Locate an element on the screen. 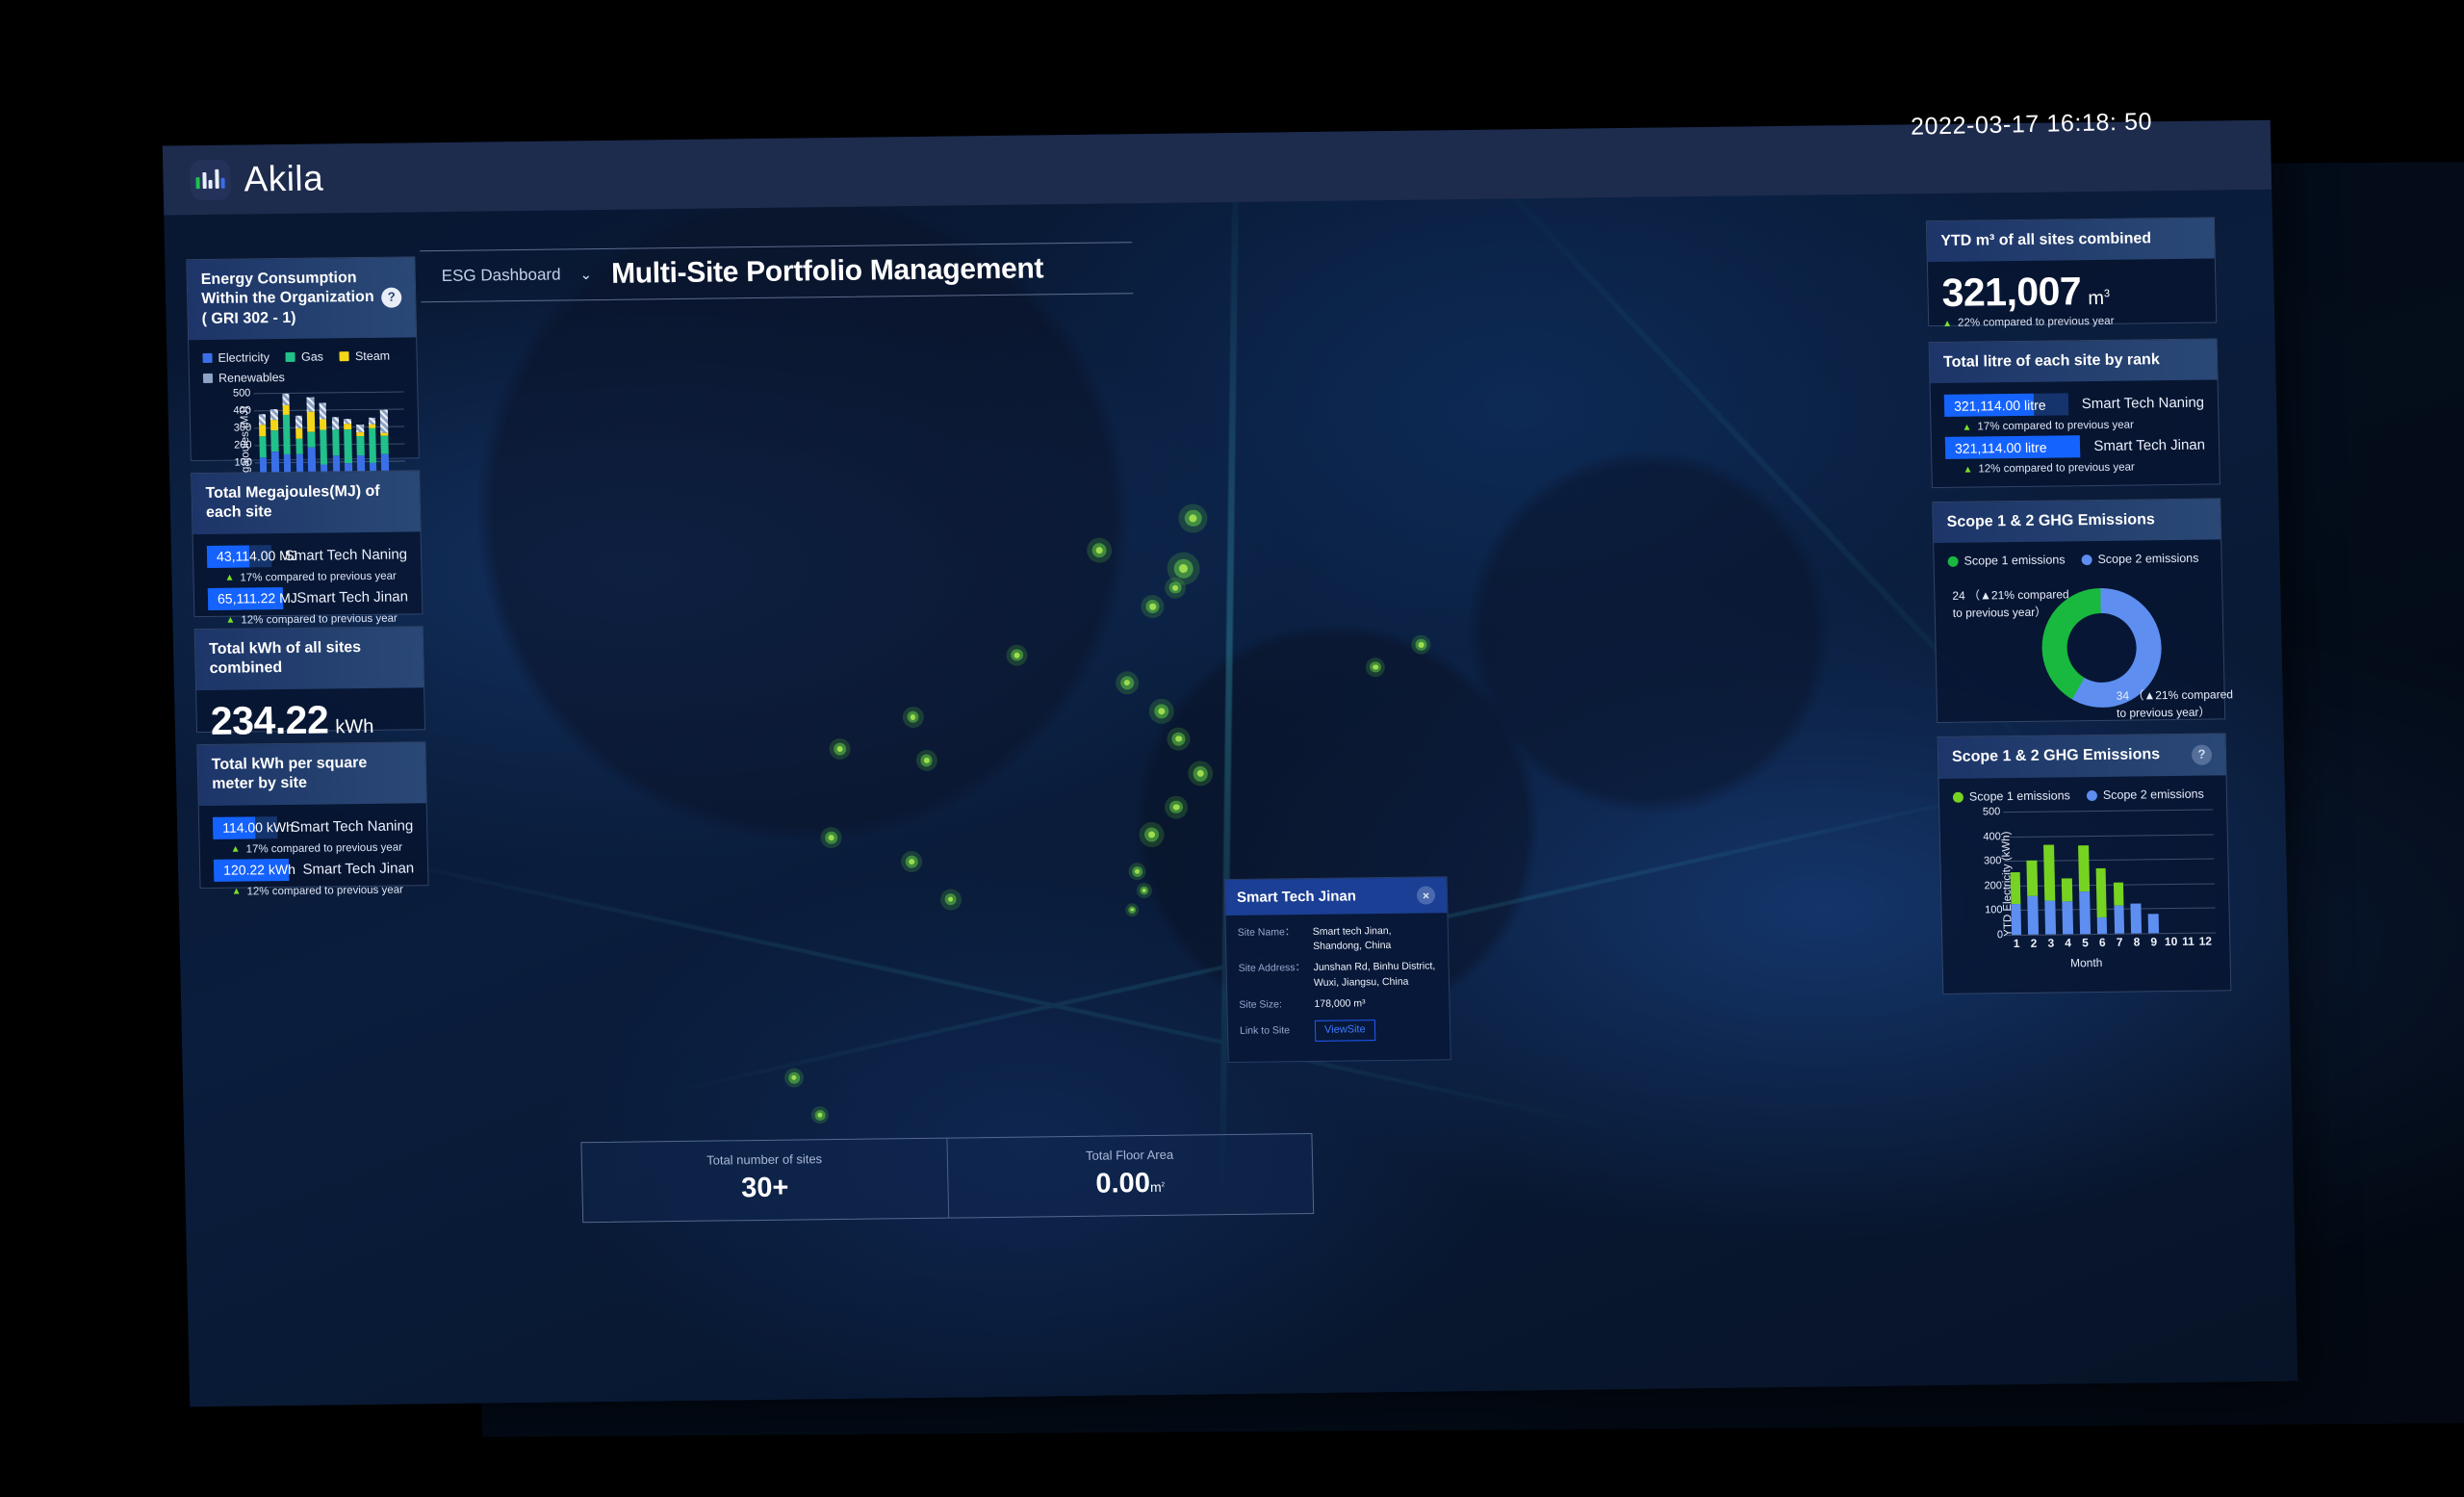 This screenshot has width=2464, height=1497. card-header: YTD m³ of all sites combined is located at coordinates (2070, 240).